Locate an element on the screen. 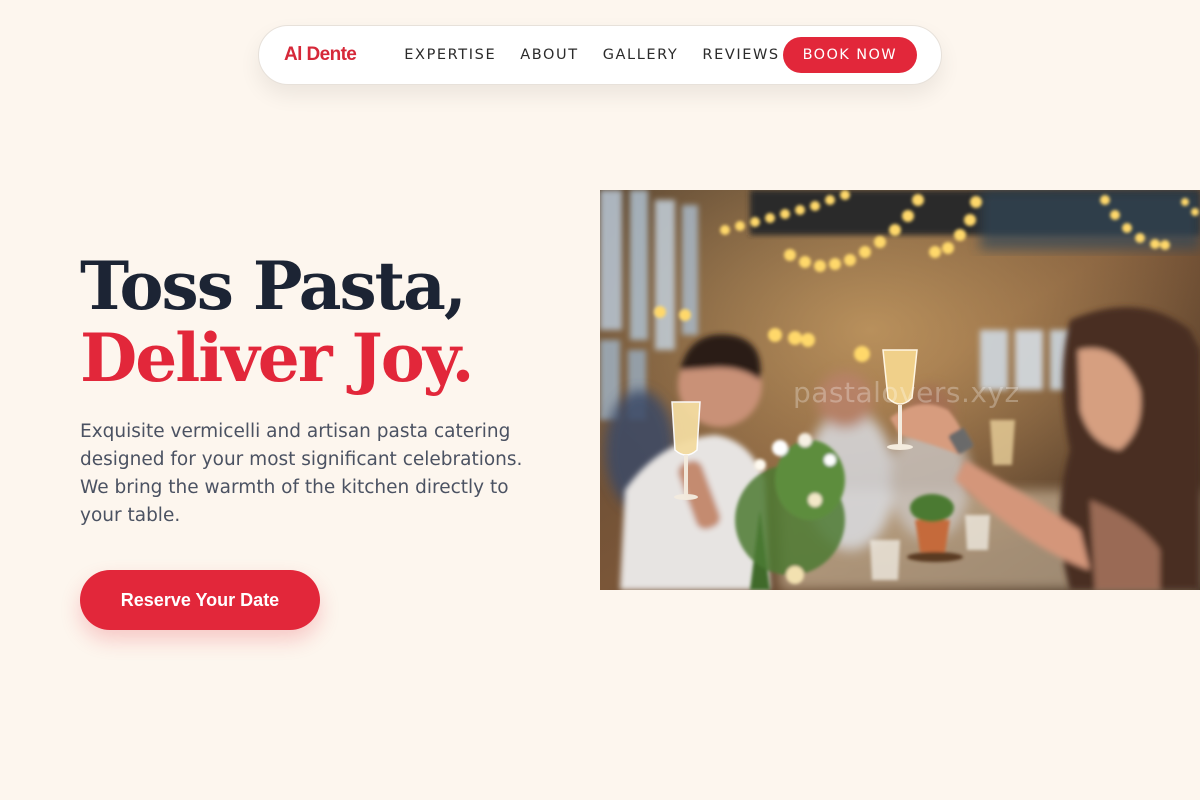  hero-title-line-1: Toss Pasta, is located at coordinates (273, 286).